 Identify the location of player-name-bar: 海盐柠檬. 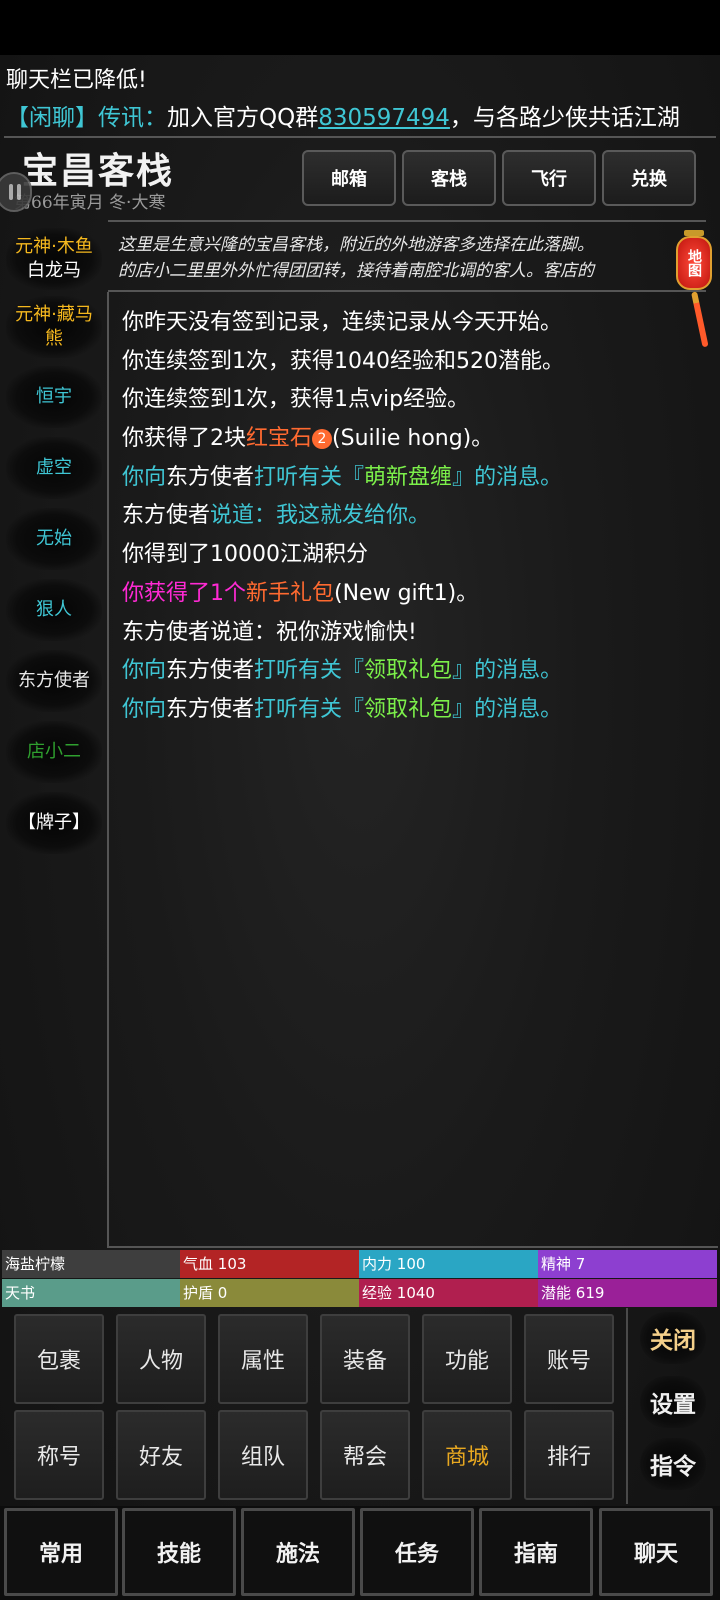
(91, 1264).